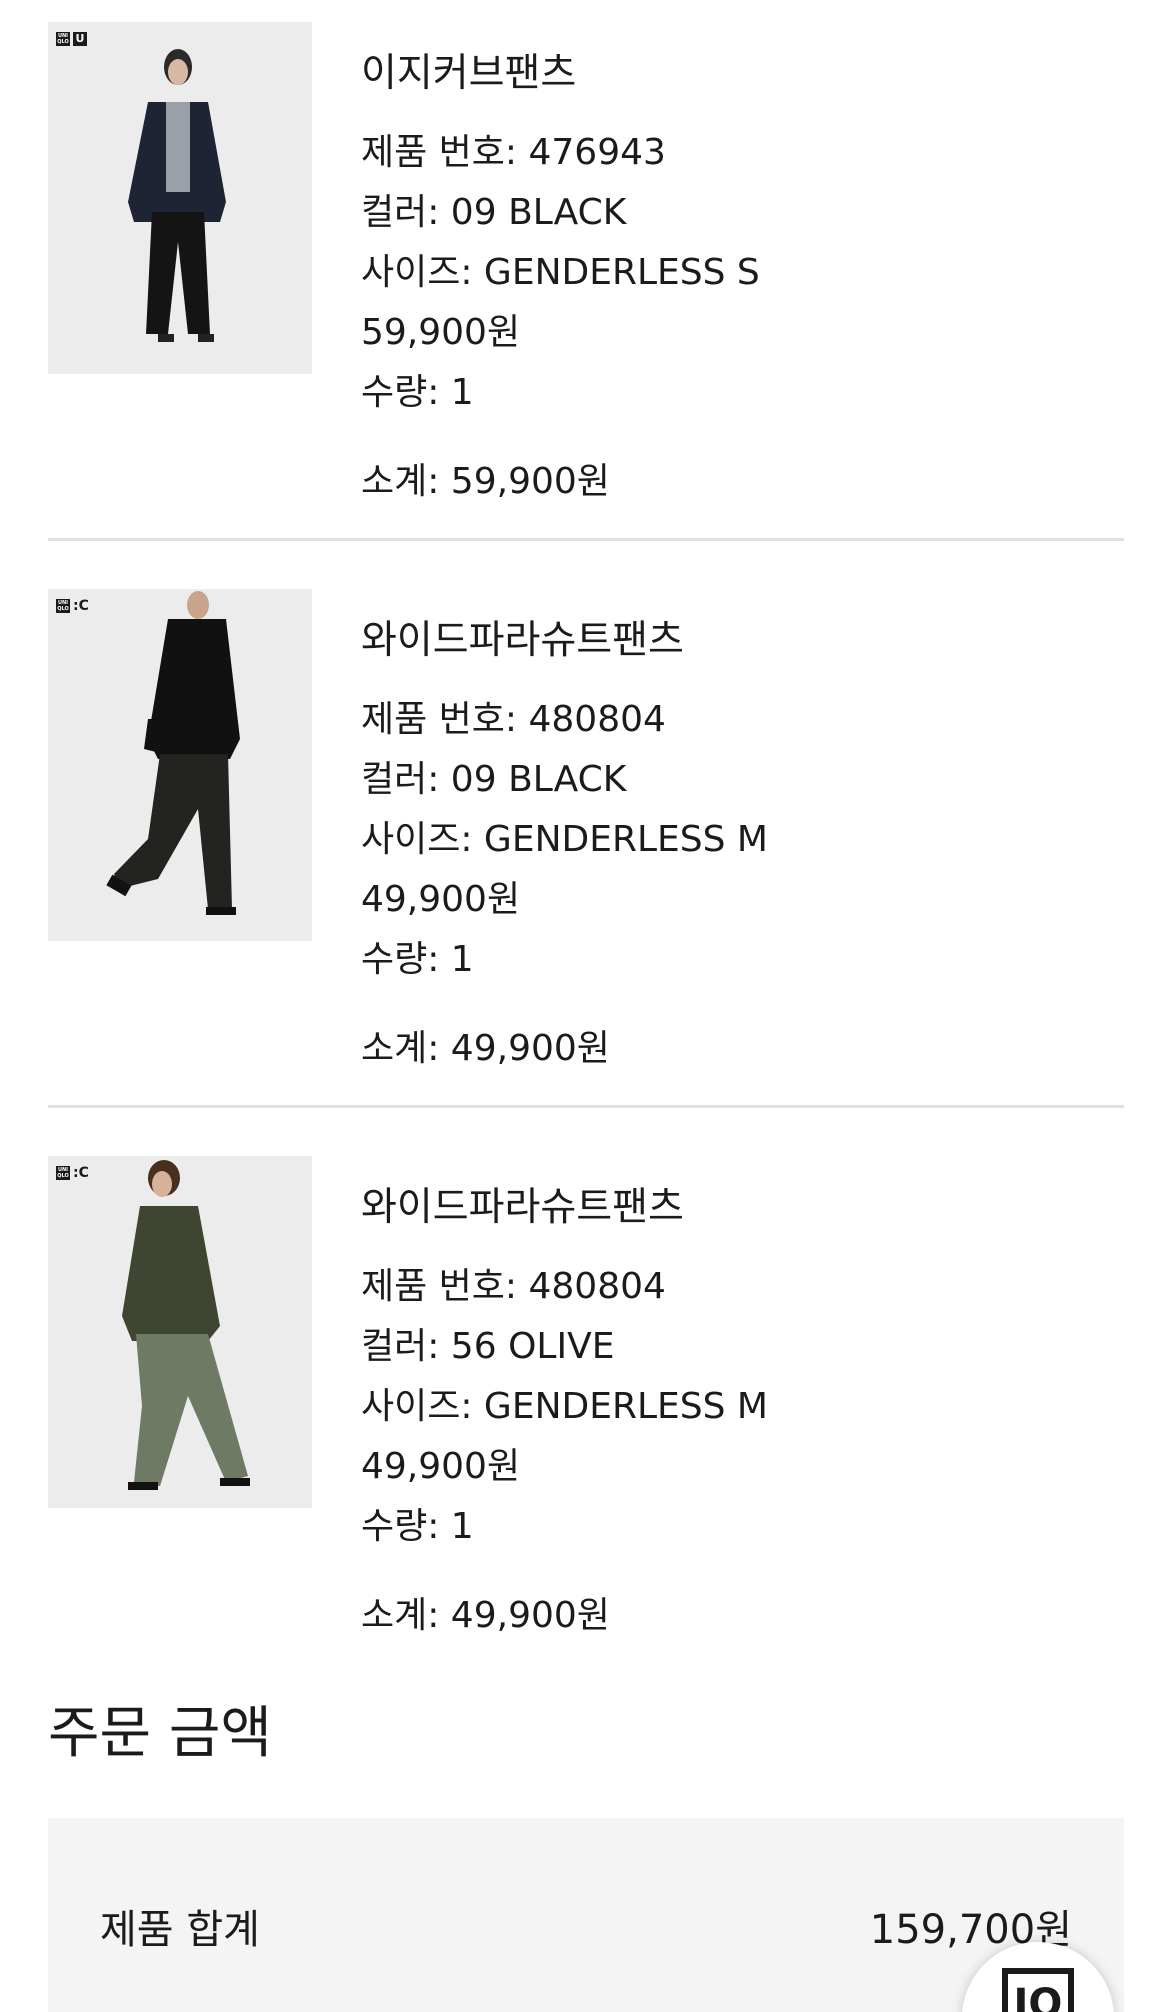  I want to click on product-total-label: 제품 합계, so click(180, 1930).